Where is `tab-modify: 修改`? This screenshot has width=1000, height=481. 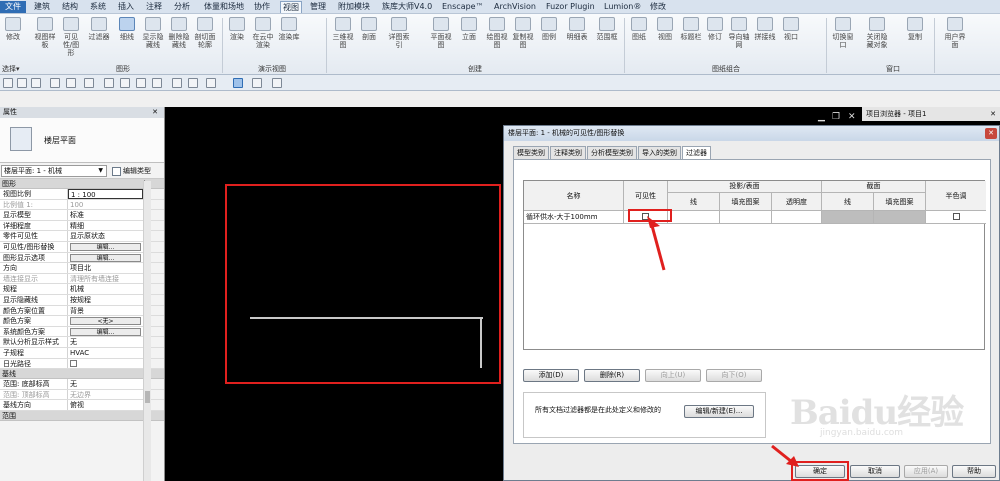
tab-modify: 修改 is located at coordinates (658, 7).